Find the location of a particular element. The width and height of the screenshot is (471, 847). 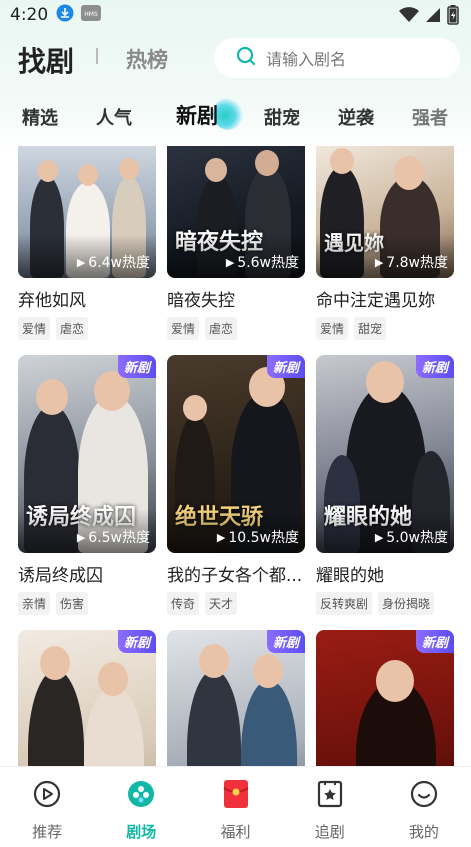

tag-list: 反转爽剧 身份揭晓 is located at coordinates (385, 603).